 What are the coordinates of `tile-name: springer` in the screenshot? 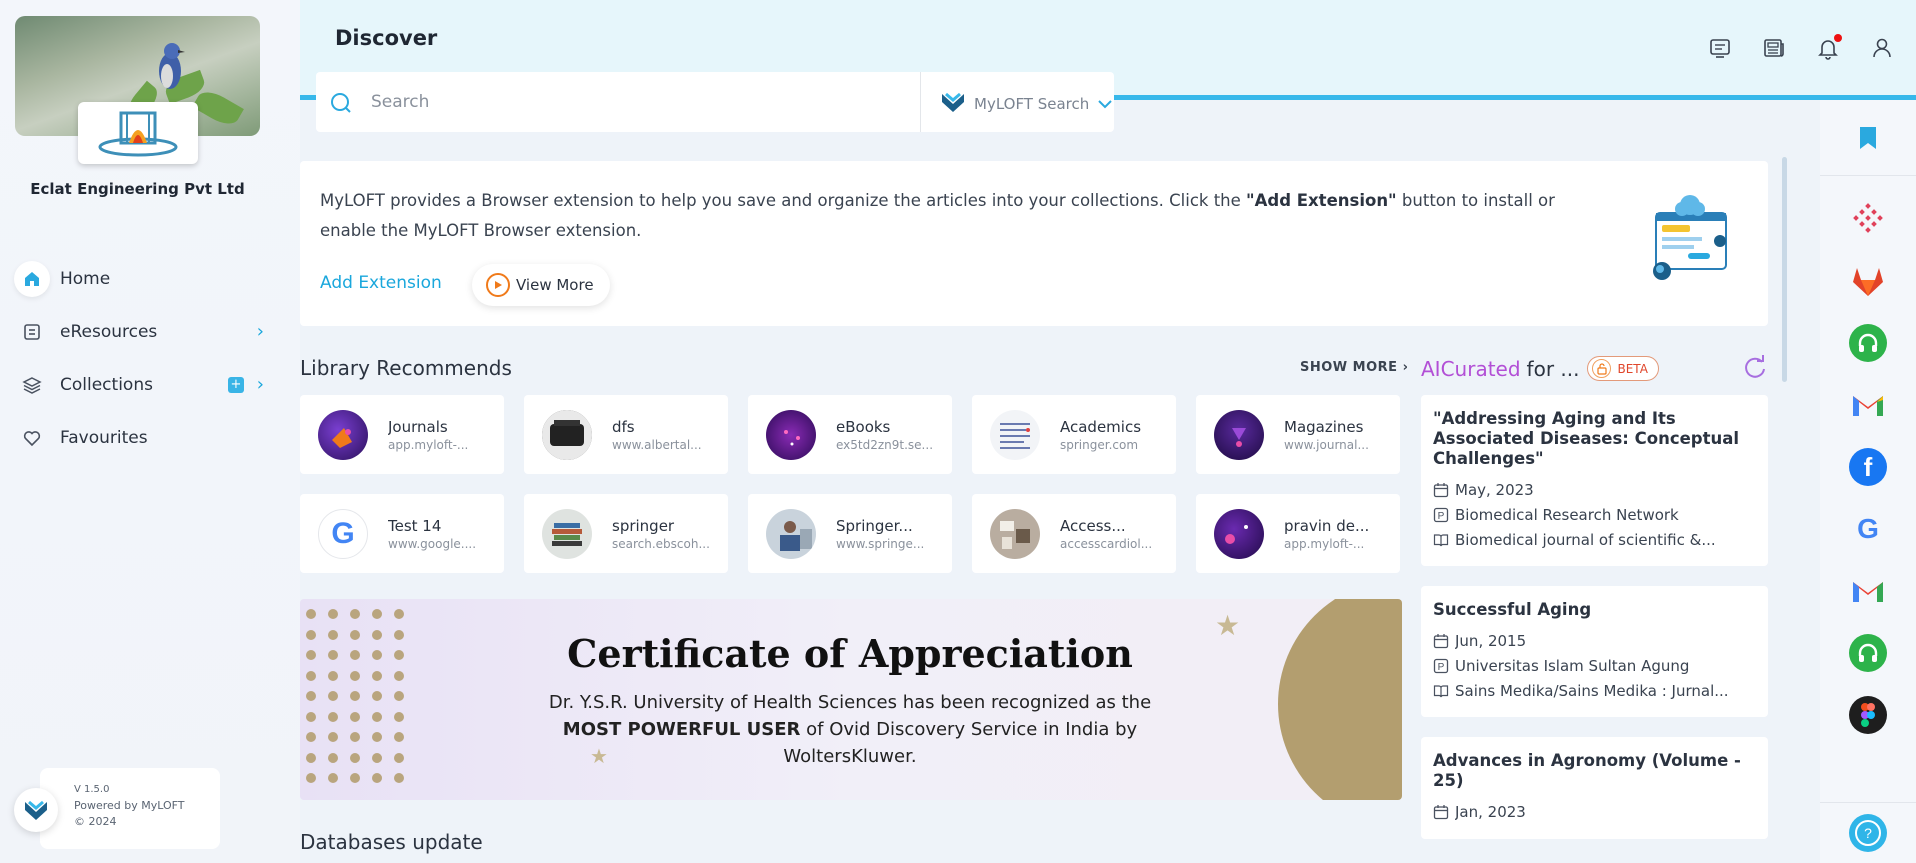 It's located at (643, 525).